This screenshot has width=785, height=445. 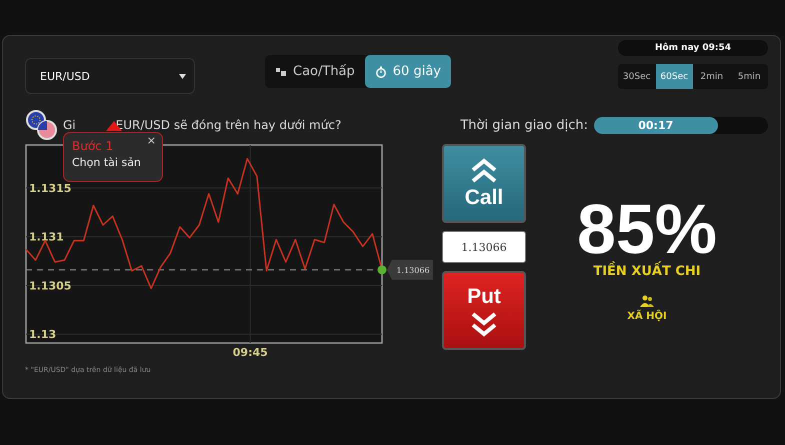 I want to click on call-button: Call, so click(x=484, y=183).